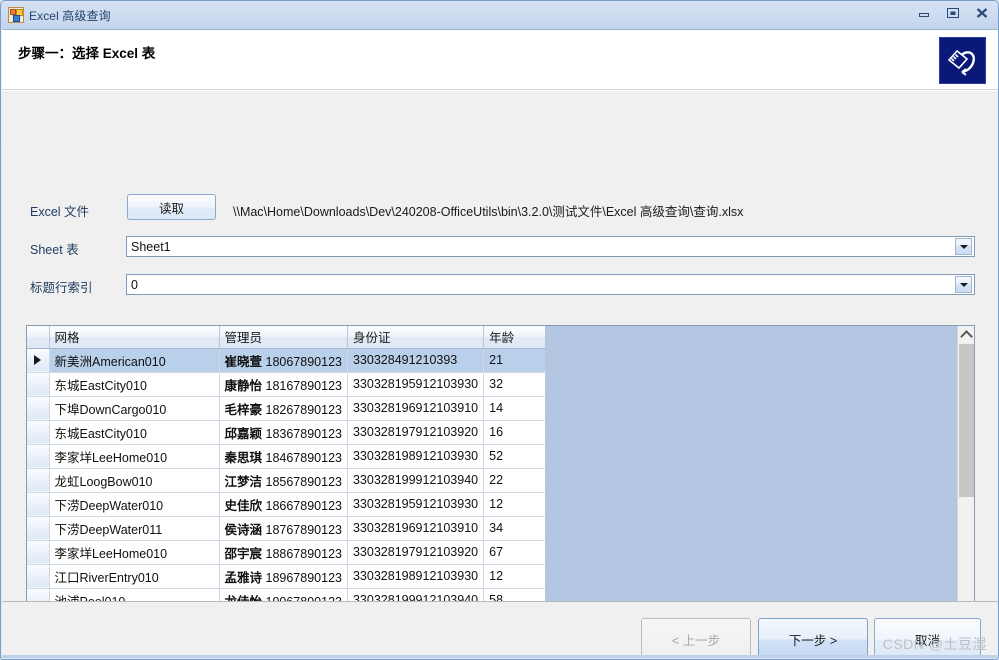  Describe the element at coordinates (934, 644) in the screenshot. I see `watermark-text: CSDN @土豆湿` at that location.